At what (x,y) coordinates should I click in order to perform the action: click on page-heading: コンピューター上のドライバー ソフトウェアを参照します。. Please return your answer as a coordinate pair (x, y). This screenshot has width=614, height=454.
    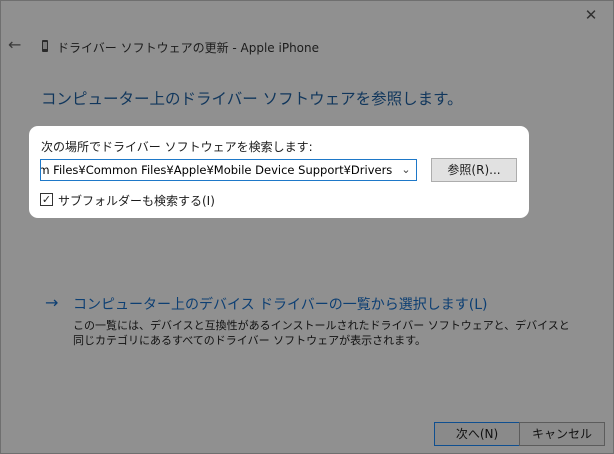
    Looking at the image, I should click on (252, 99).